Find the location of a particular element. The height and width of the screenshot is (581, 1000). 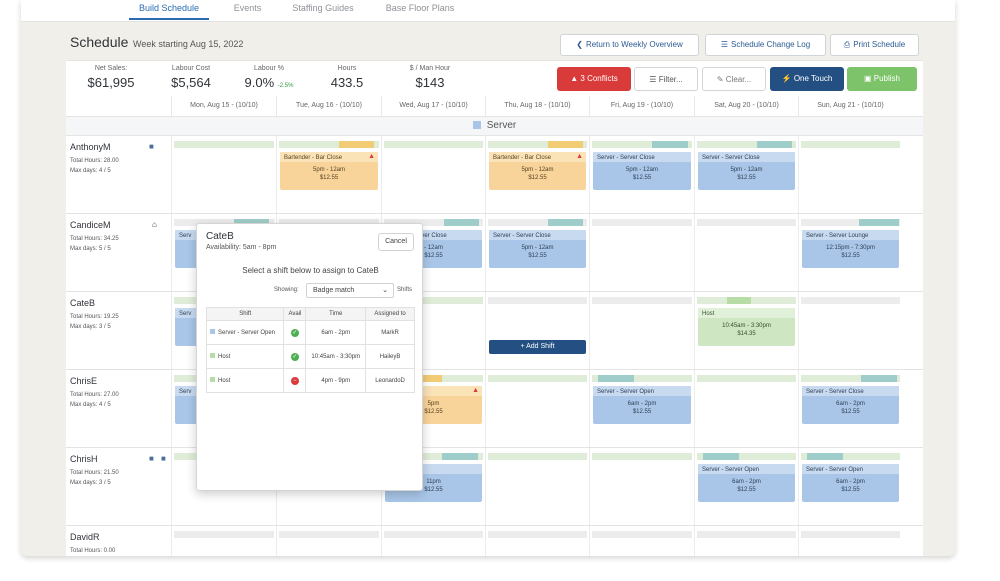

publish-button: ▣ Publish is located at coordinates (882, 79).